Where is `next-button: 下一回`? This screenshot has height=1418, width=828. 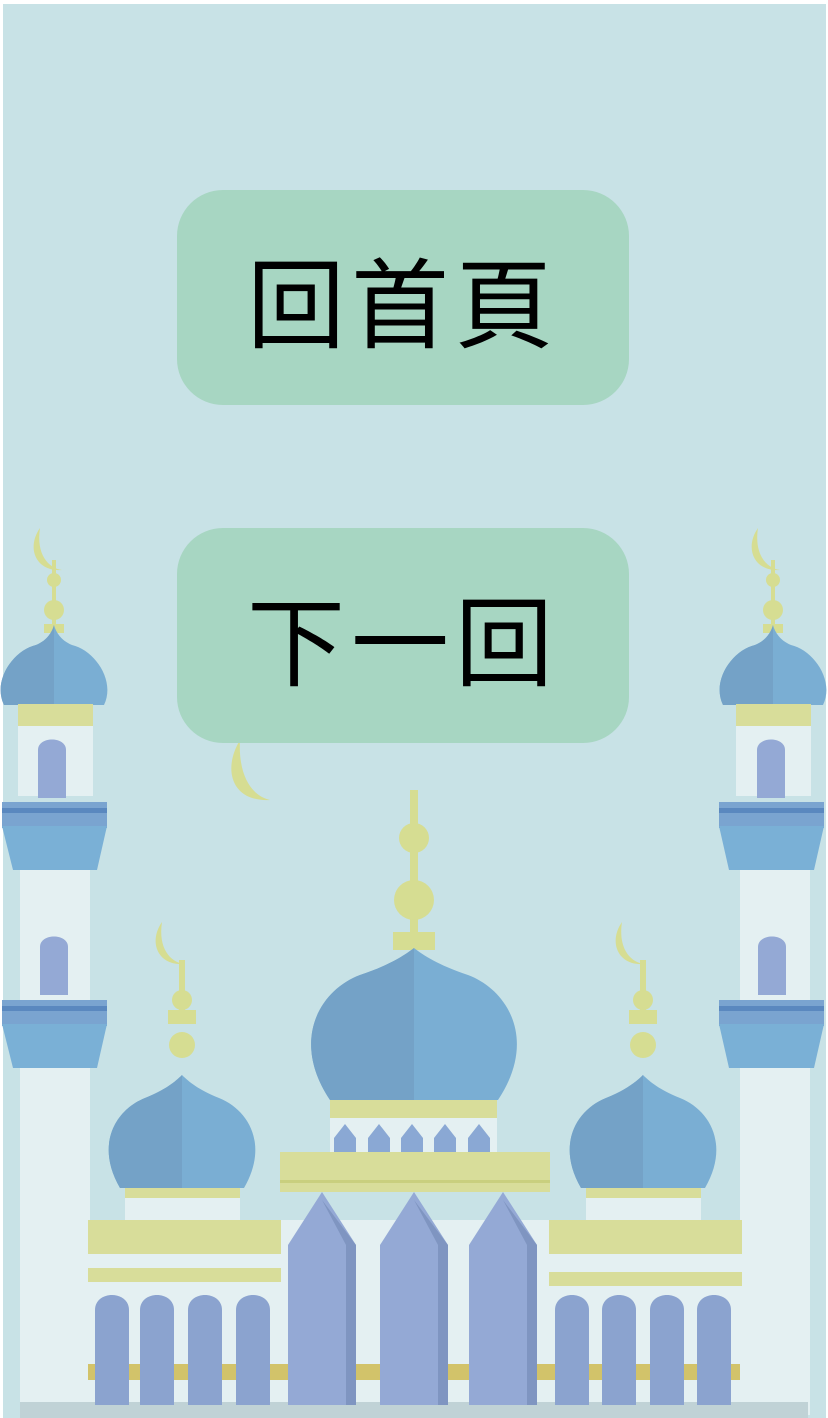
next-button: 下一回 is located at coordinates (403, 635).